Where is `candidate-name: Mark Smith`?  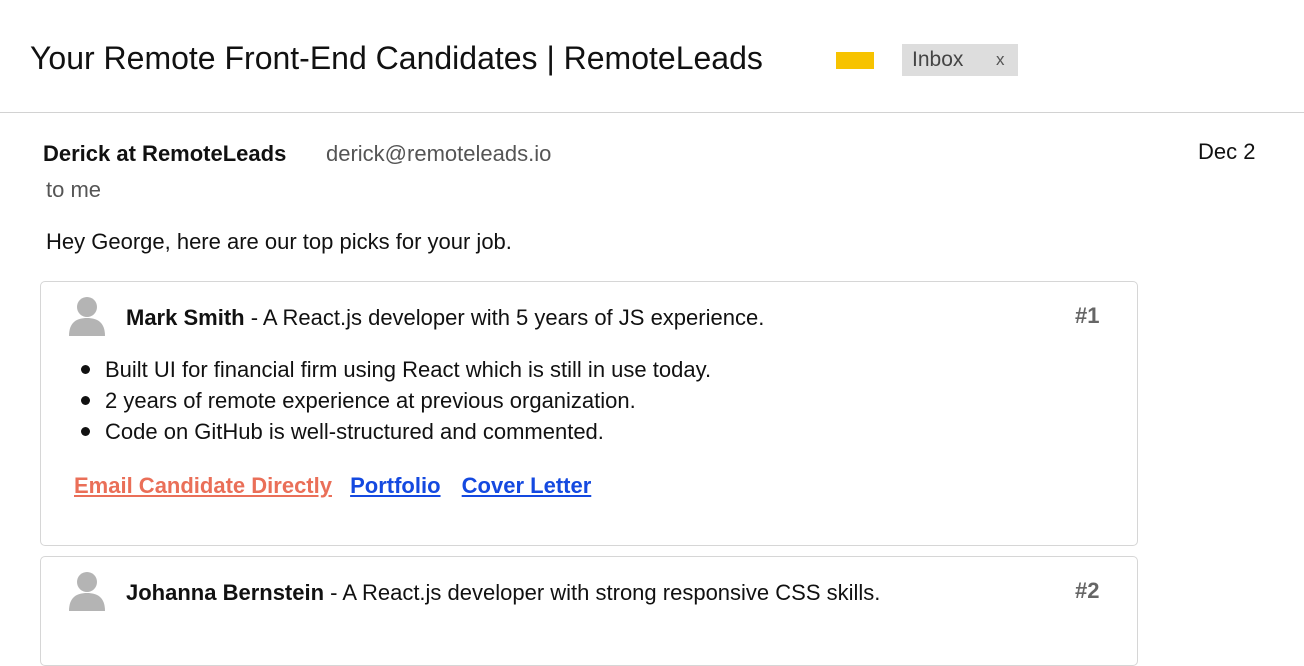 candidate-name: Mark Smith is located at coordinates (185, 317).